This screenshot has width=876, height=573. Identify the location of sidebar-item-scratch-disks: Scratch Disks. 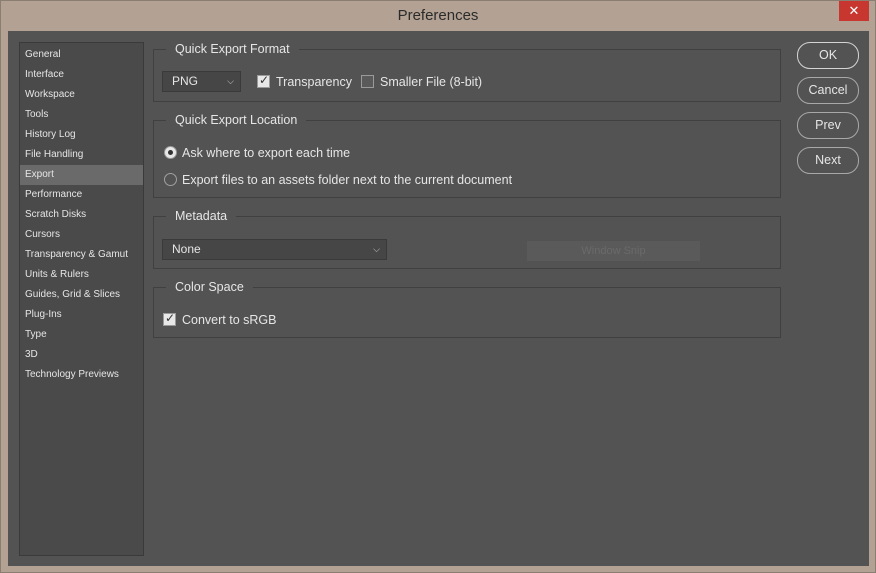
(81, 215).